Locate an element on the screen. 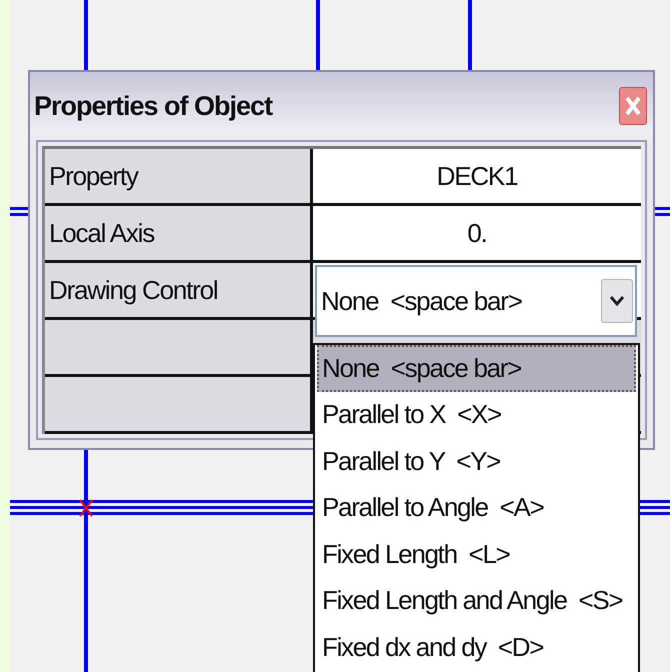 Image resolution: width=670 pixels, height=672 pixels. property-name: Drawing Control is located at coordinates (179, 291).